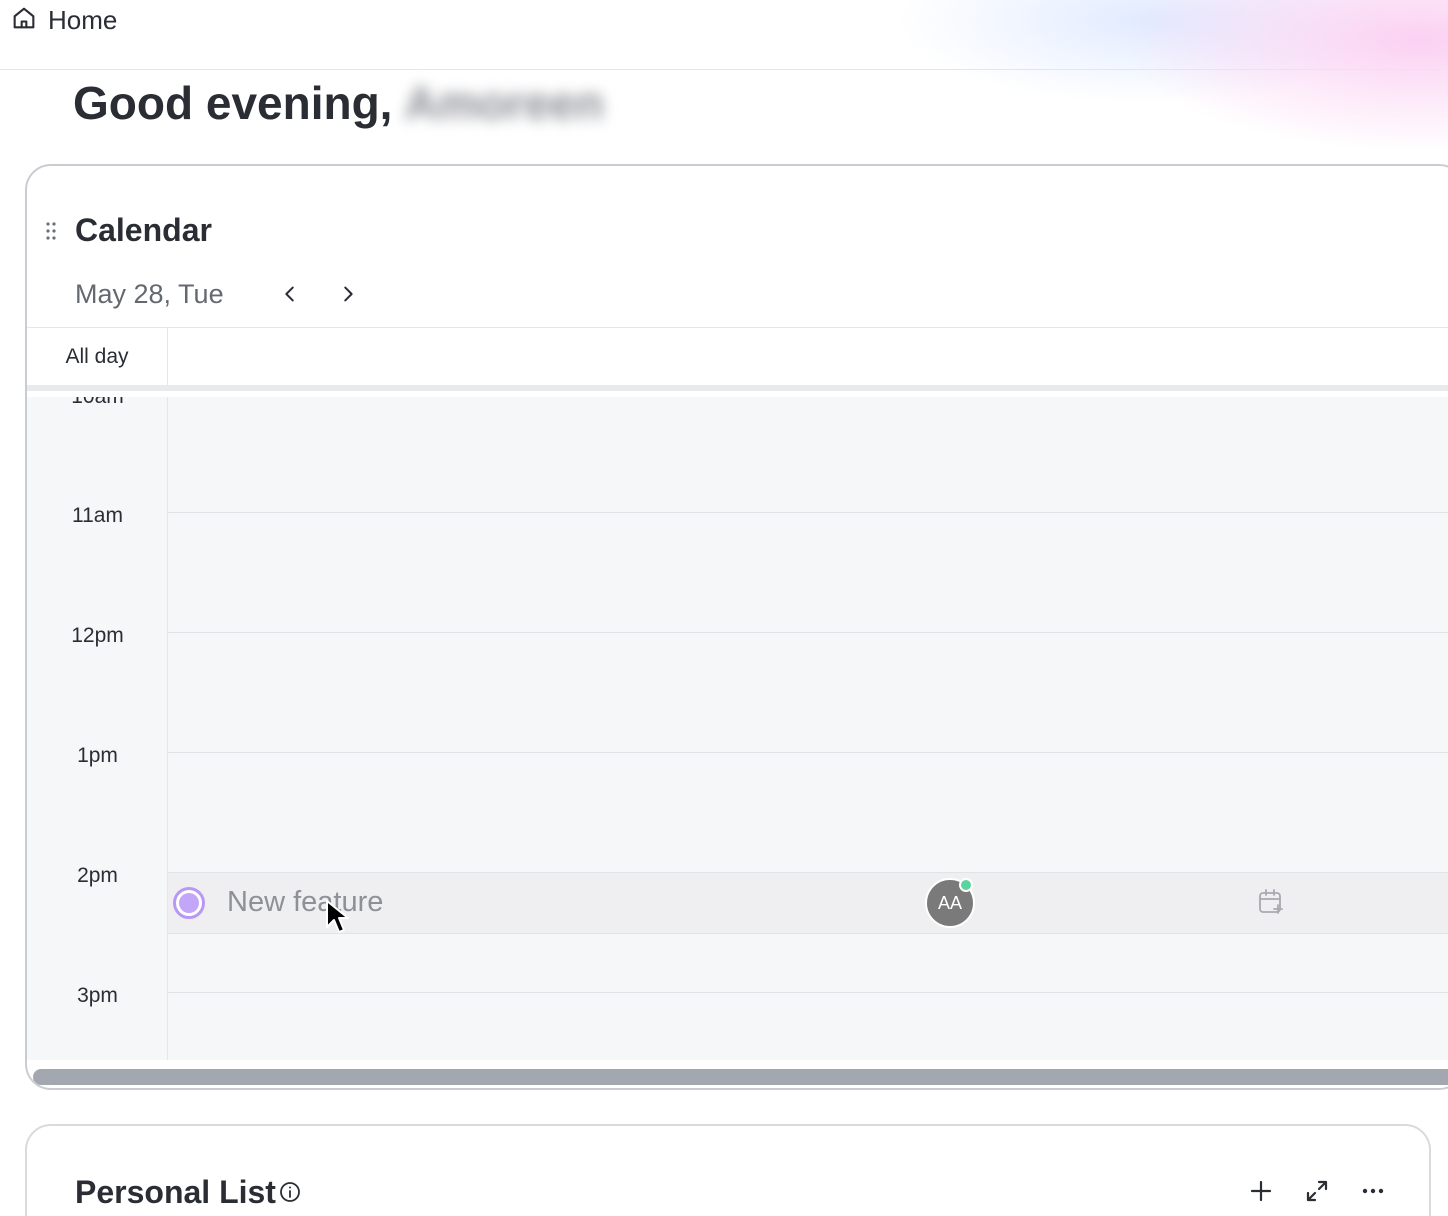 Image resolution: width=1448 pixels, height=1216 pixels. I want to click on time-label-12pm: 12pm, so click(97, 635).